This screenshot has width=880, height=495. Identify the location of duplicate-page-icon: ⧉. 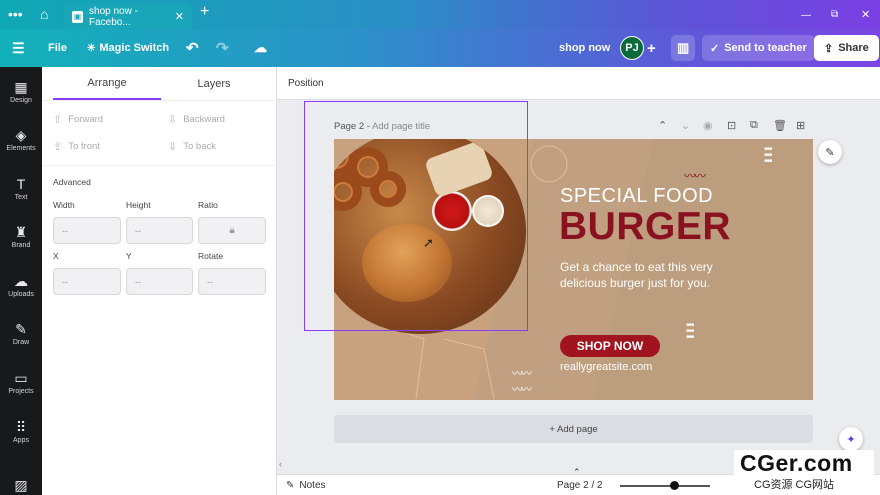
(754, 125).